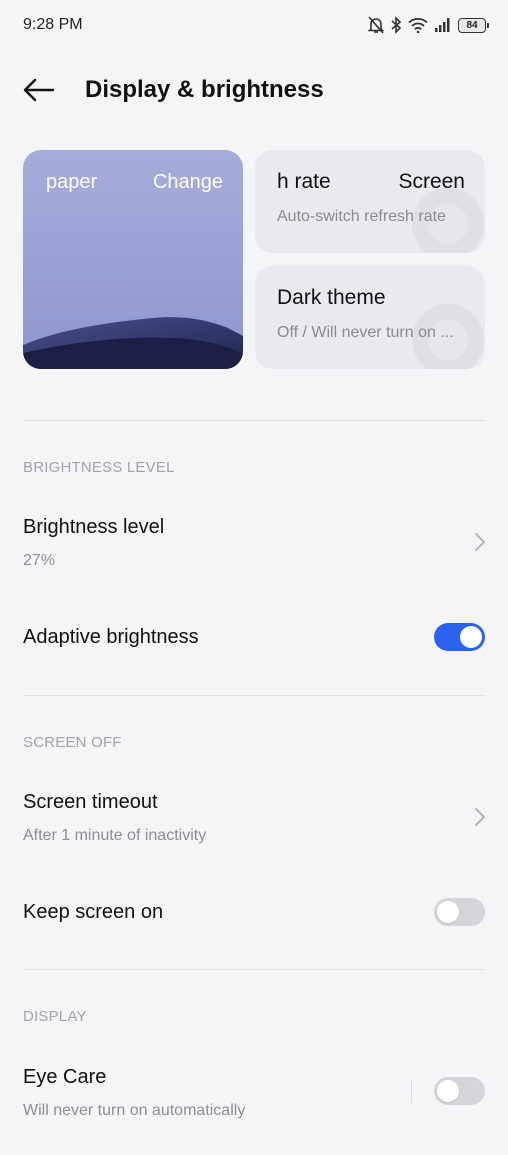 Image resolution: width=508 pixels, height=1155 pixels. I want to click on eye-care-value: Will never turn on automatically, so click(134, 1110).